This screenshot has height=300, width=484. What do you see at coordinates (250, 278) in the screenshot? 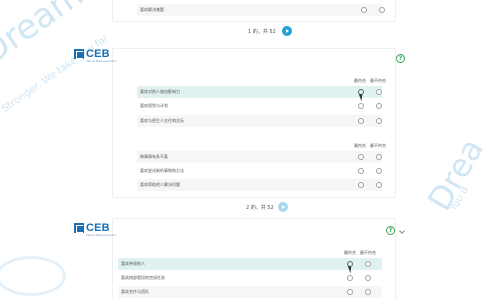
I see `question-row: 喜欢按部就班地完成任务` at bounding box center [250, 278].